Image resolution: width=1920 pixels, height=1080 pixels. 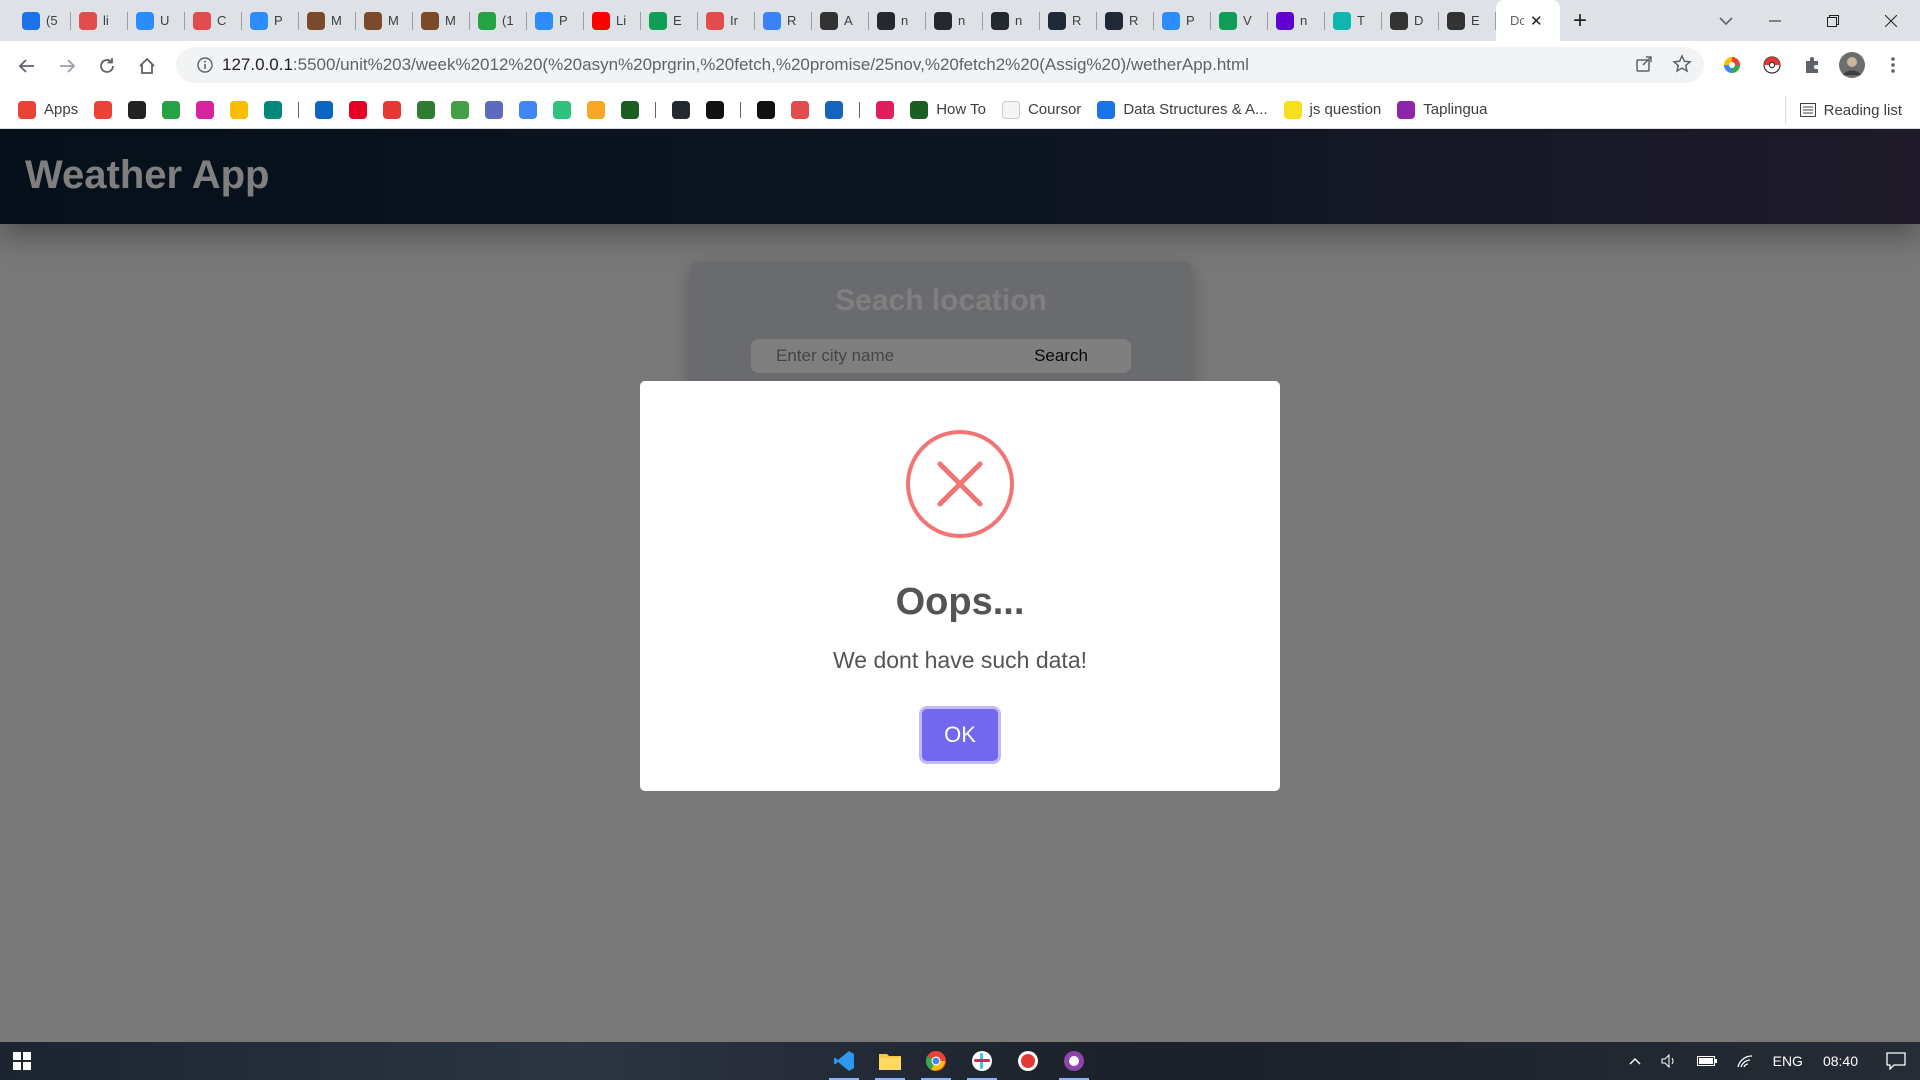 What do you see at coordinates (1726, 20) in the screenshot?
I see `tab-search-icon` at bounding box center [1726, 20].